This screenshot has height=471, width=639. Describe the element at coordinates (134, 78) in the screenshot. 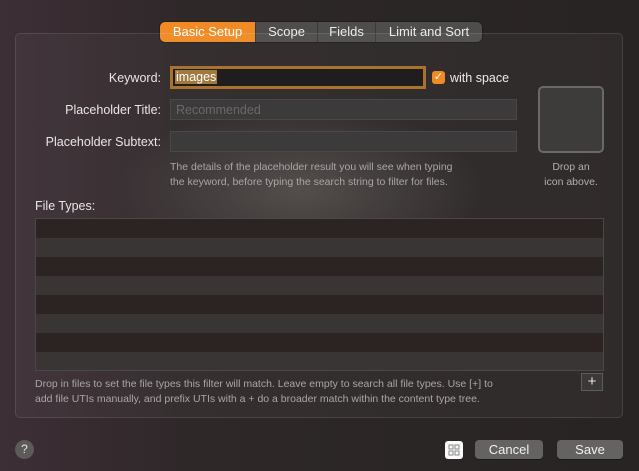

I see `keyword-label: Keyword:` at that location.